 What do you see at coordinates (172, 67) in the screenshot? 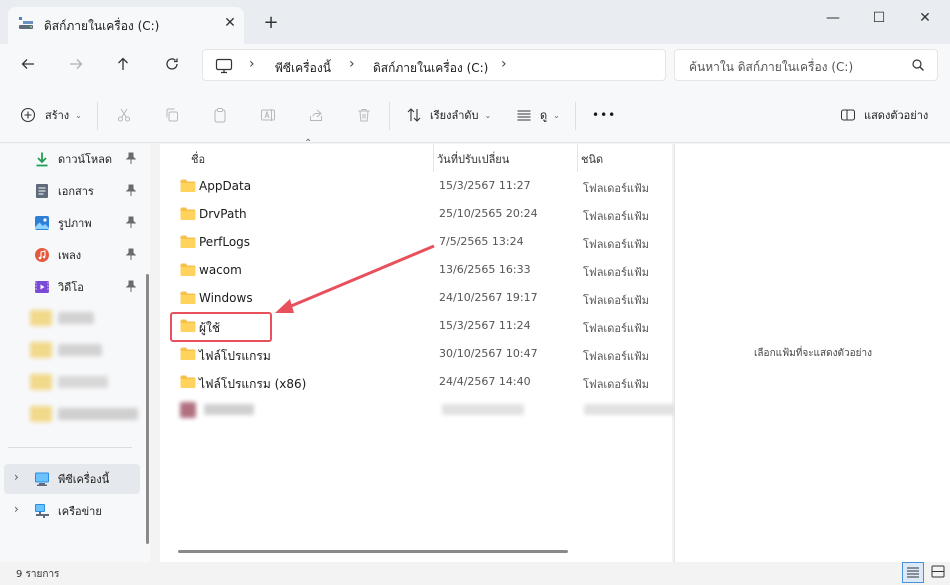
I see `refresh-button` at bounding box center [172, 67].